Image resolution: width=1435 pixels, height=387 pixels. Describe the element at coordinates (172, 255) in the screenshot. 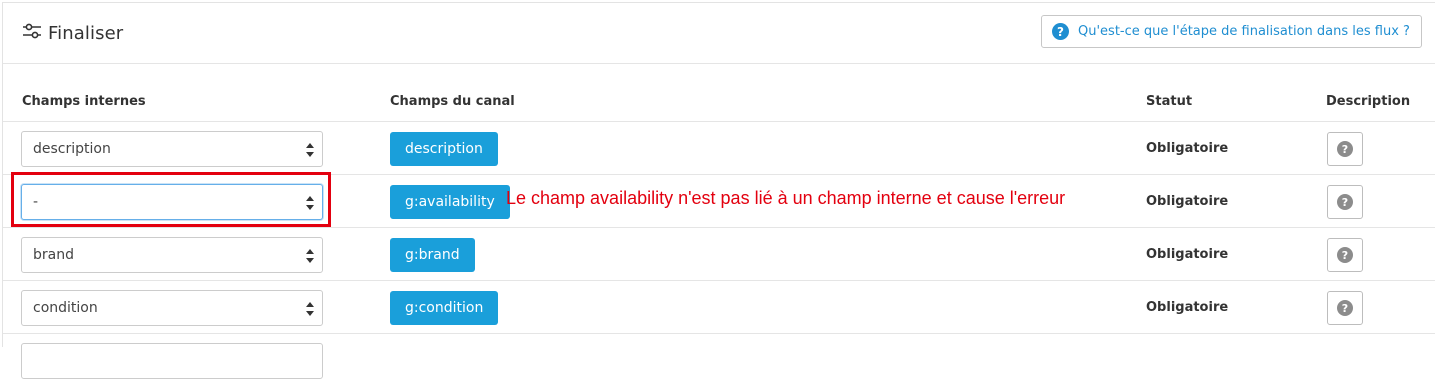

I see `internal-field-select: brand` at that location.